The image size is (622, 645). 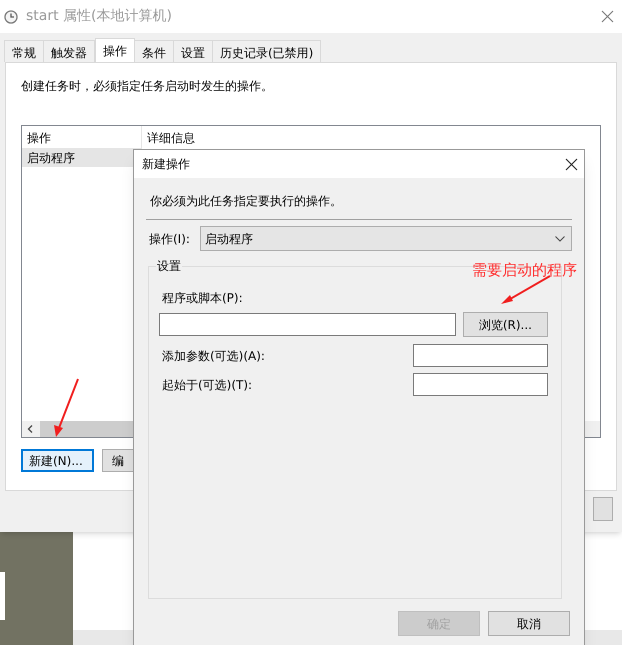 I want to click on tab: 常规, so click(x=24, y=51).